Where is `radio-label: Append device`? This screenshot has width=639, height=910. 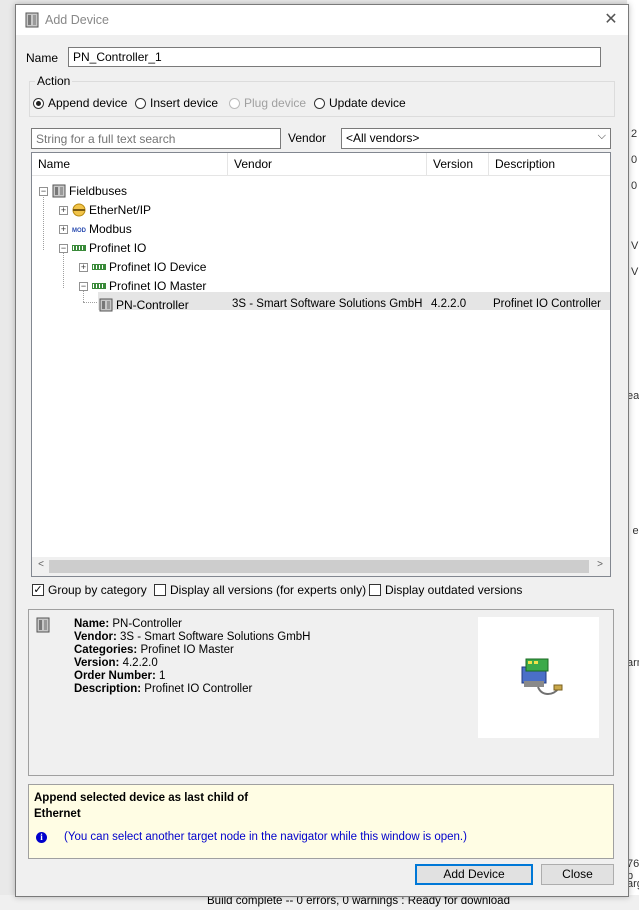 radio-label: Append device is located at coordinates (88, 103).